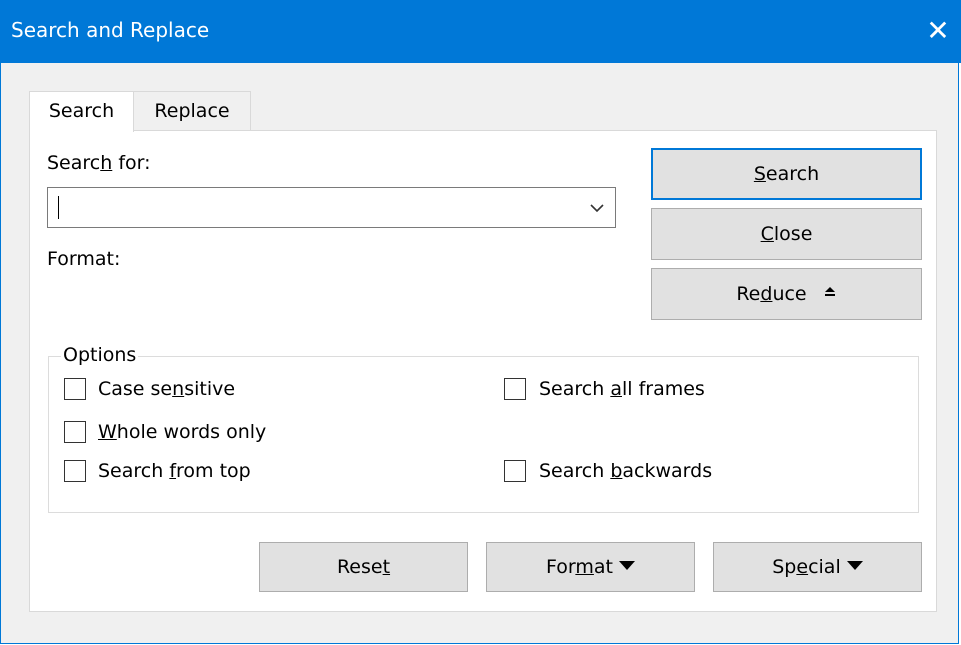 This screenshot has width=961, height=645. What do you see at coordinates (938, 31) in the screenshot?
I see `close-icon: ✕` at bounding box center [938, 31].